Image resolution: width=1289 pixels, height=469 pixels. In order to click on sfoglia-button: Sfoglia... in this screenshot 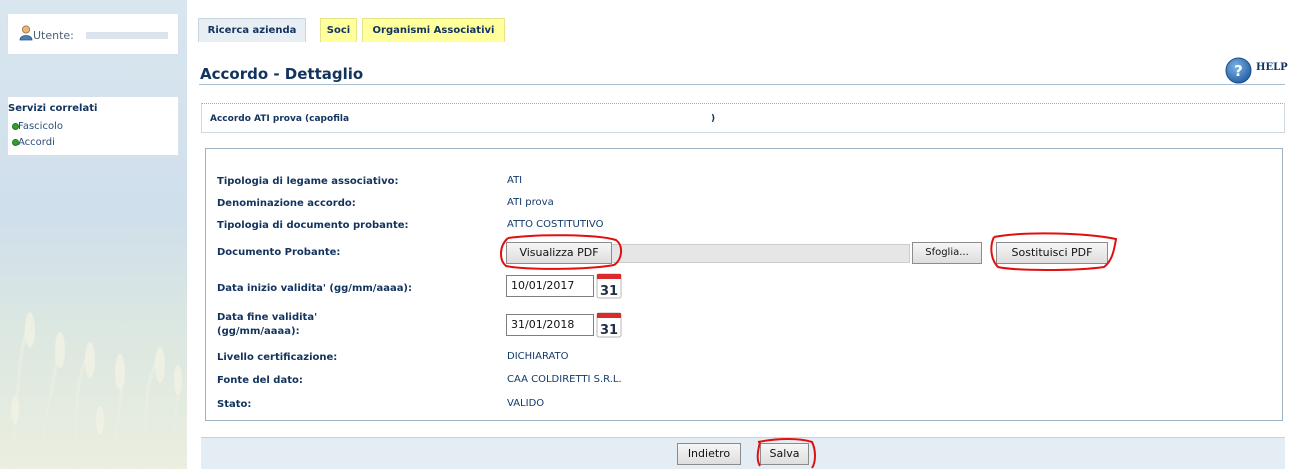, I will do `click(947, 253)`.